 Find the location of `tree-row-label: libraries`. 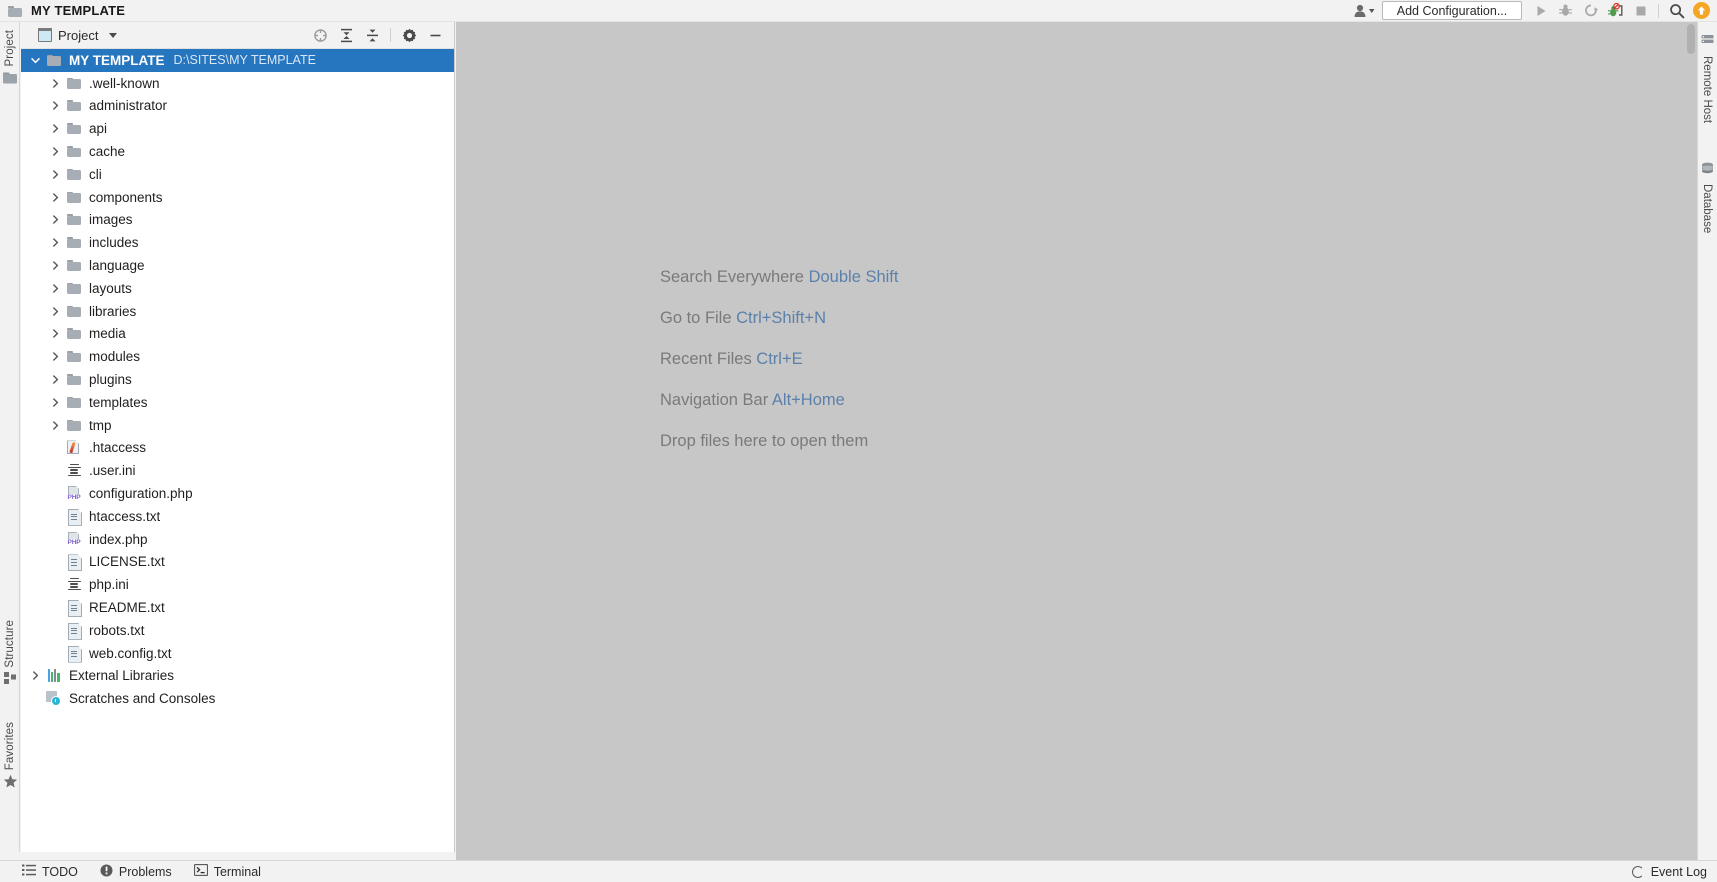

tree-row-label: libraries is located at coordinates (113, 311).